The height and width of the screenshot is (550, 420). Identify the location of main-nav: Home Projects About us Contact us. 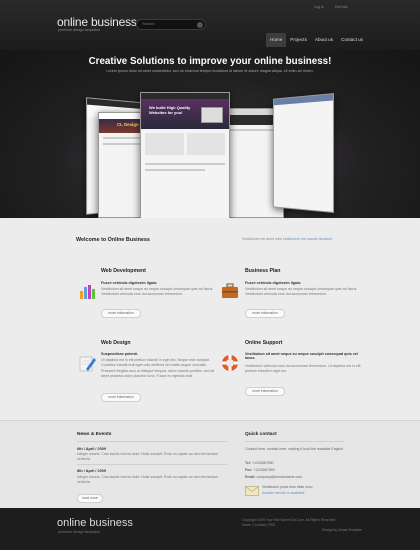
(316, 40).